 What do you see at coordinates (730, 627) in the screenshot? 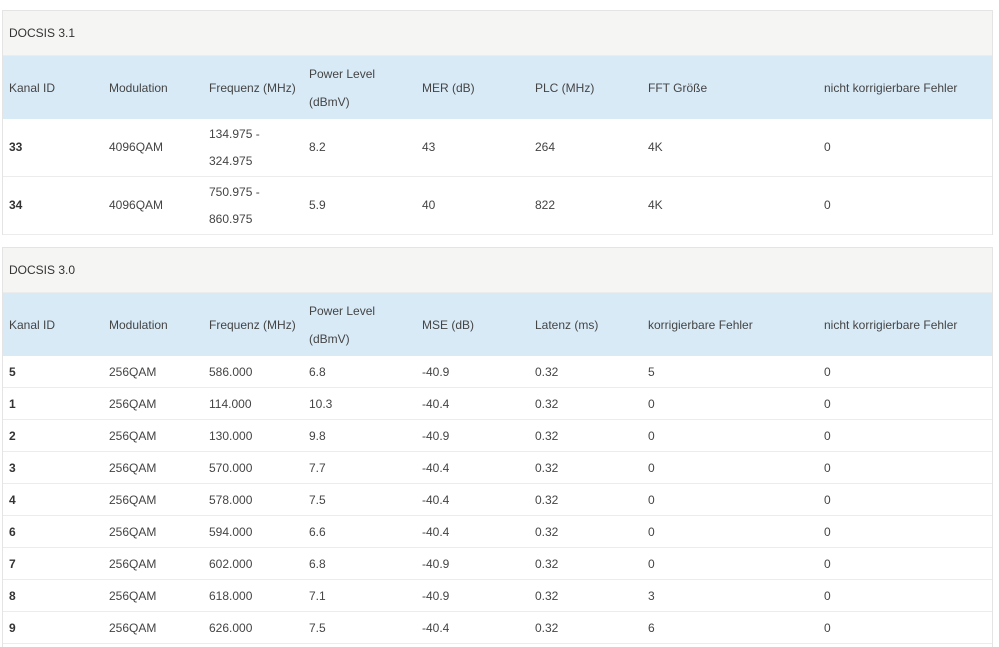
I see `cell-korrigierbare-fehler: 6` at bounding box center [730, 627].